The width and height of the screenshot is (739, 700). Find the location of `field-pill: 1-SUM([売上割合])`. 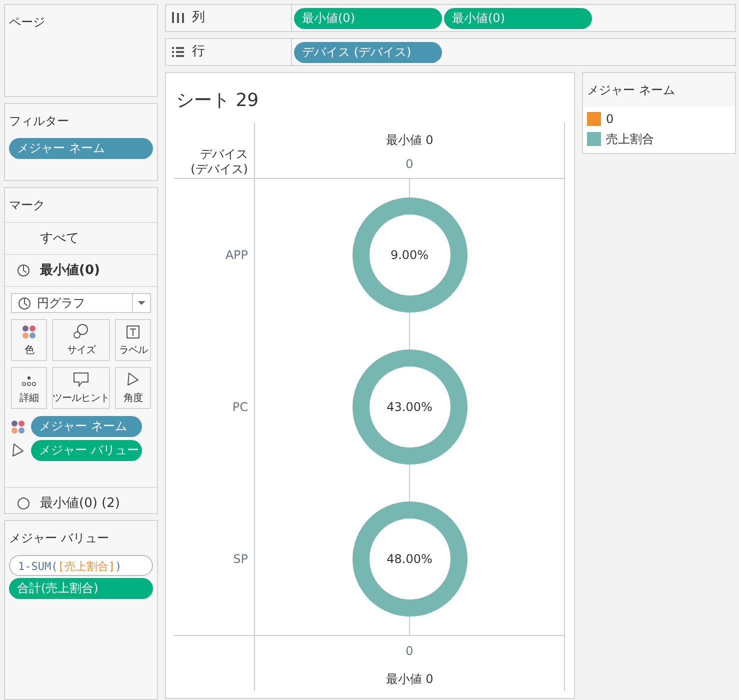

field-pill: 1-SUM([売上割合]) is located at coordinates (81, 565).